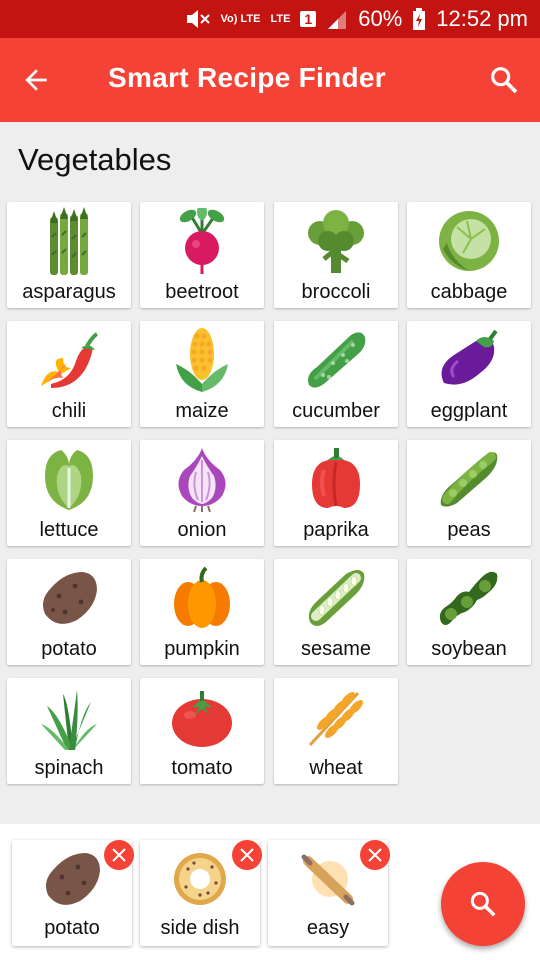 This screenshot has height=960, width=540. I want to click on selected-chip-easy: easy, so click(329, 893).